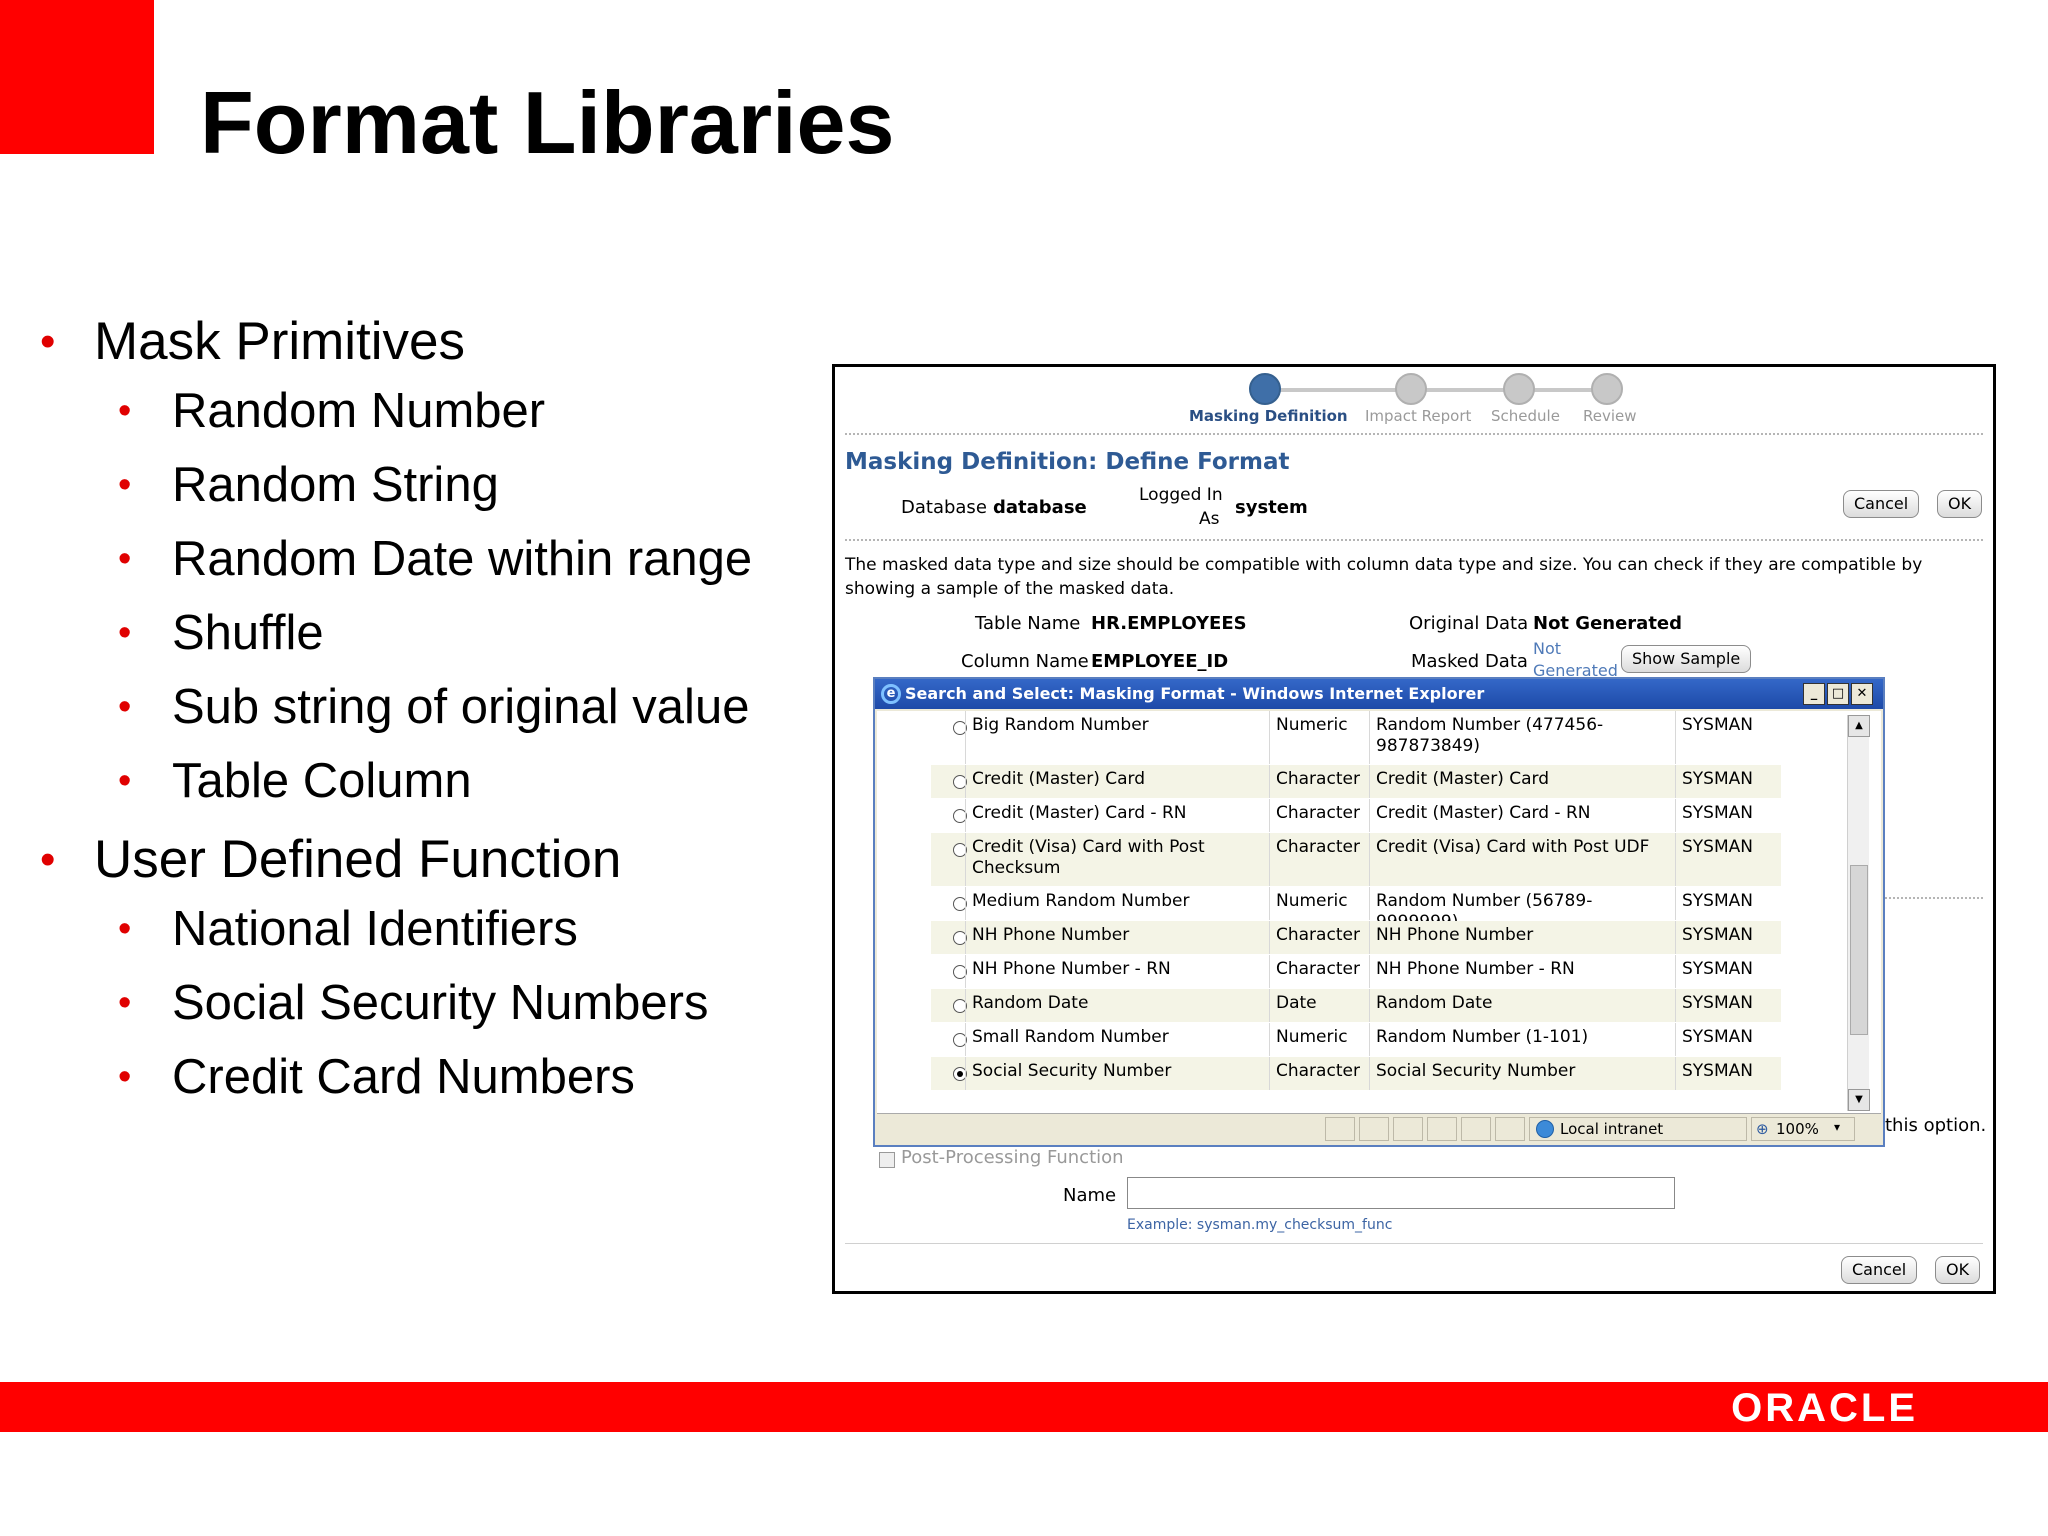 The width and height of the screenshot is (2048, 1536). Describe the element at coordinates (420, 1003) in the screenshot. I see `bullet-udf-item: Social Security Numbers` at that location.